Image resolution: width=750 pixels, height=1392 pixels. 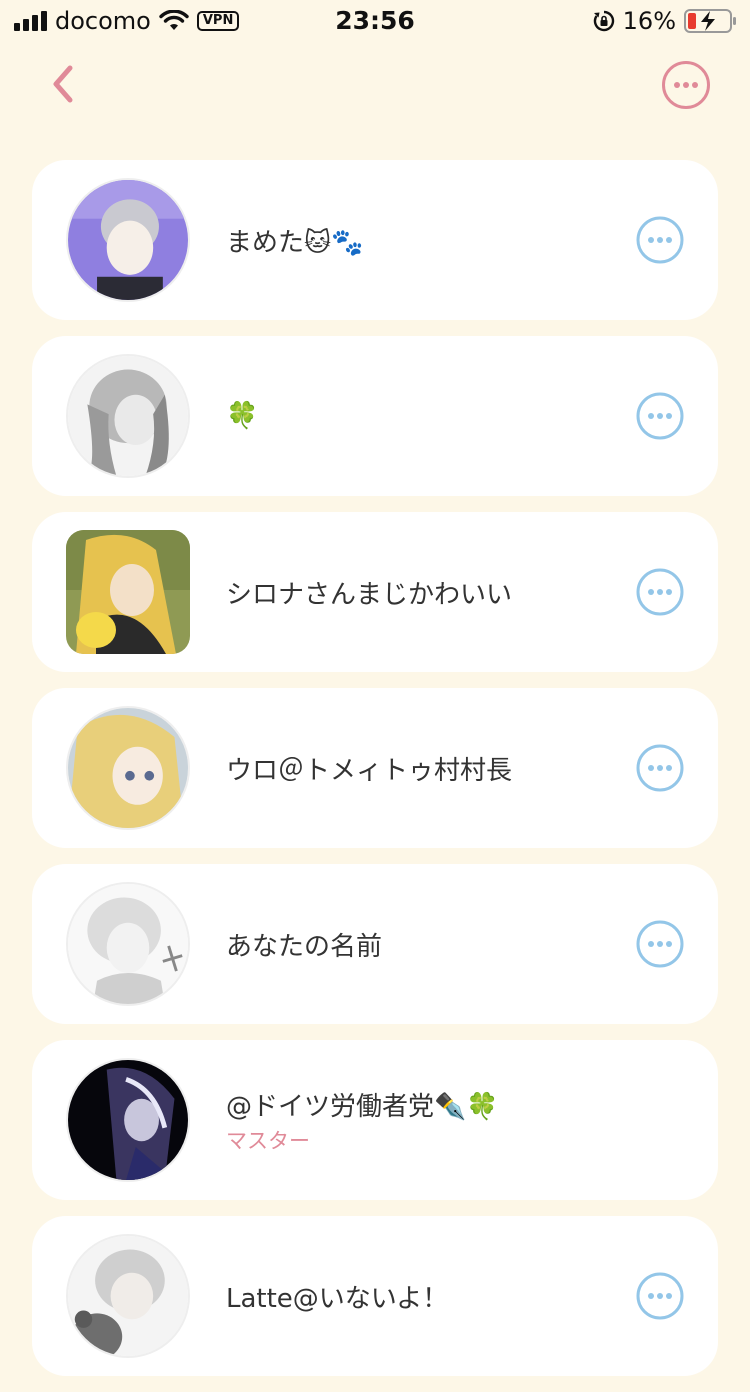 I want to click on member-name: あなたの名前, so click(x=304, y=946).